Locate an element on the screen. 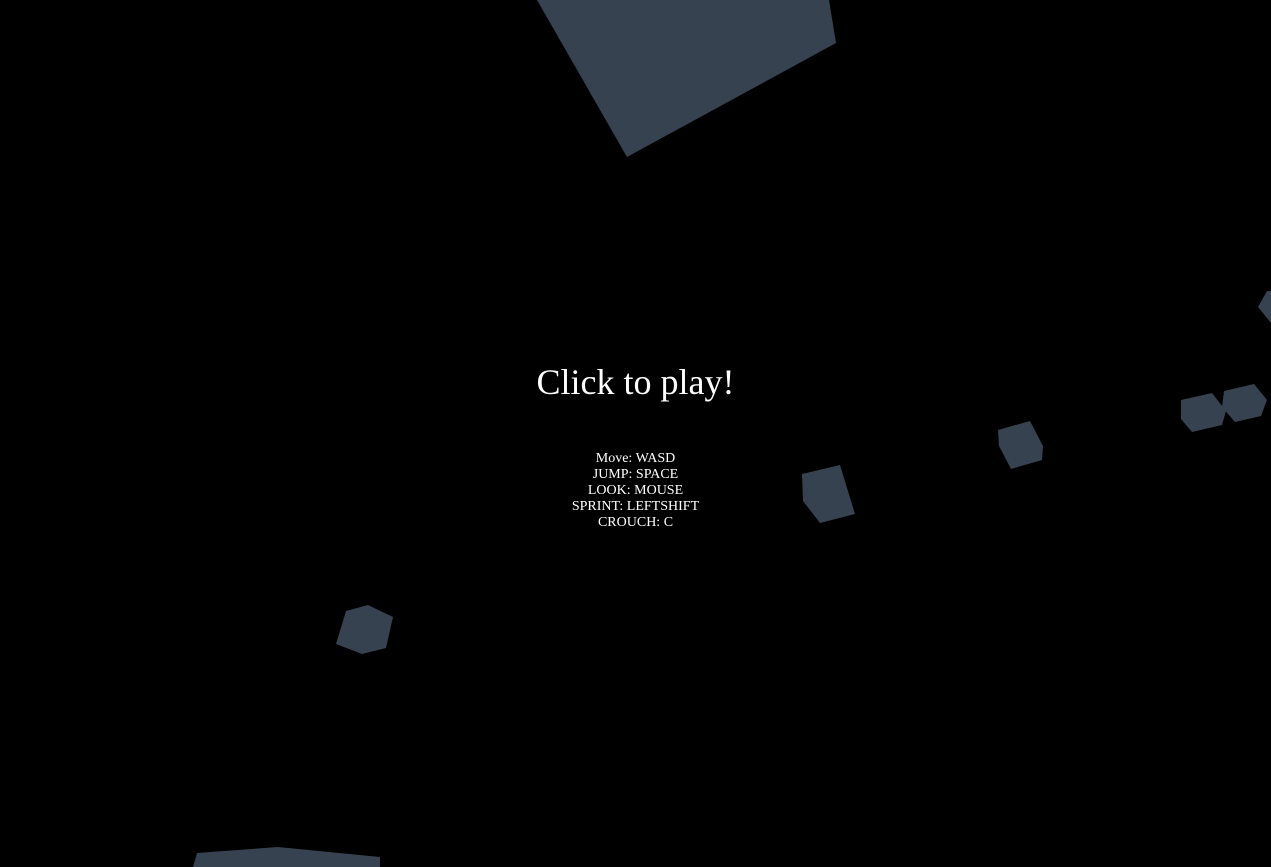 This screenshot has height=867, width=1271. control-move: Move: WASD is located at coordinates (635, 458).